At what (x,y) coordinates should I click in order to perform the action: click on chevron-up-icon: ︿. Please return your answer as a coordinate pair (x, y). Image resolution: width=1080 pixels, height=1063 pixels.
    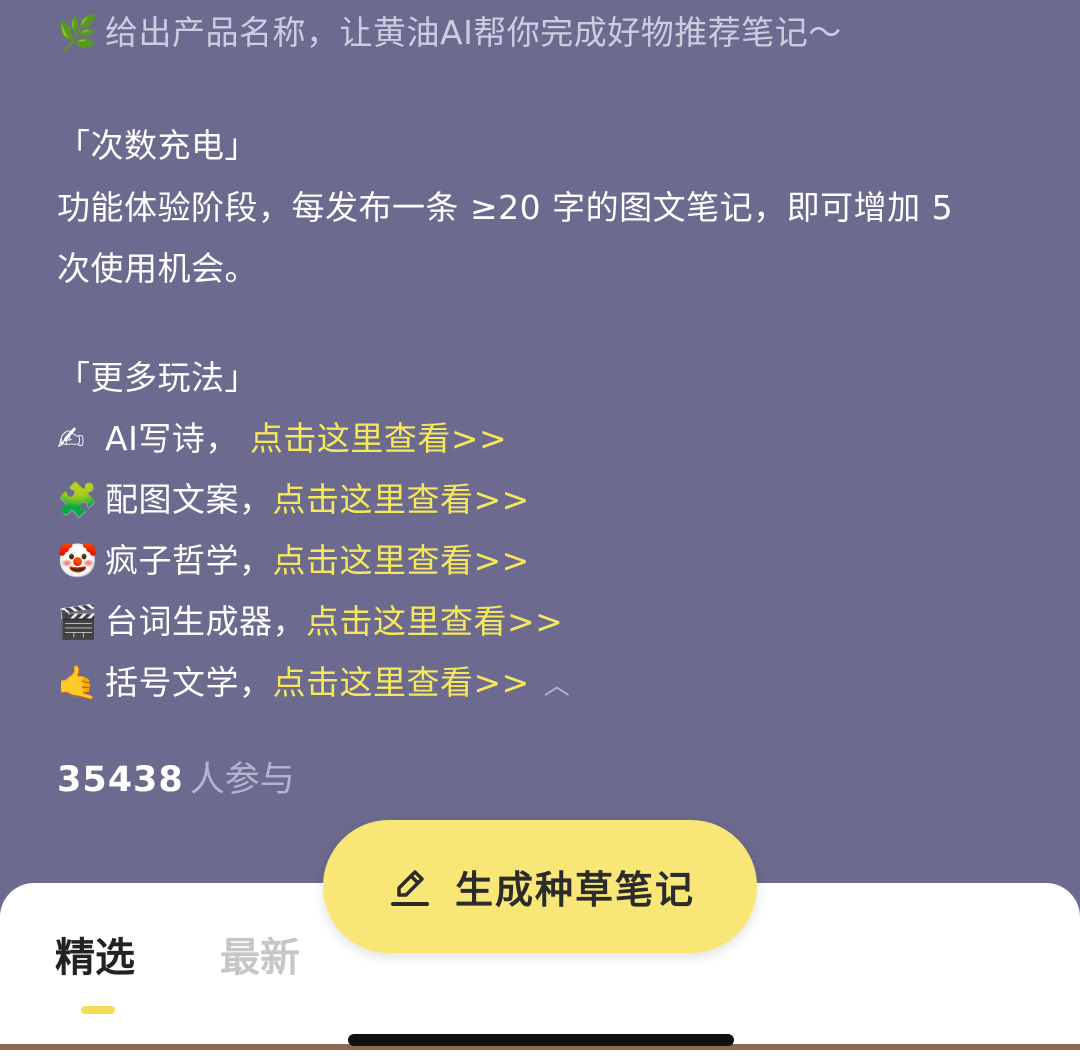
    Looking at the image, I should click on (557, 686).